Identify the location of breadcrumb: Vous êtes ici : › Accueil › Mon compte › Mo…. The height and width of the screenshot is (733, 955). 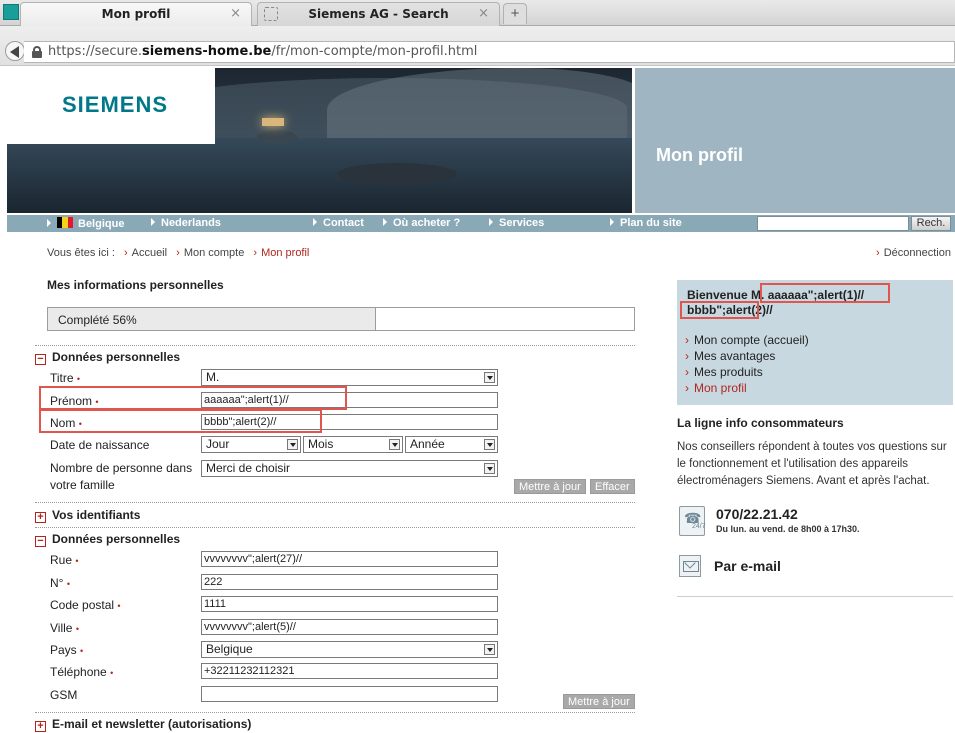
(178, 253).